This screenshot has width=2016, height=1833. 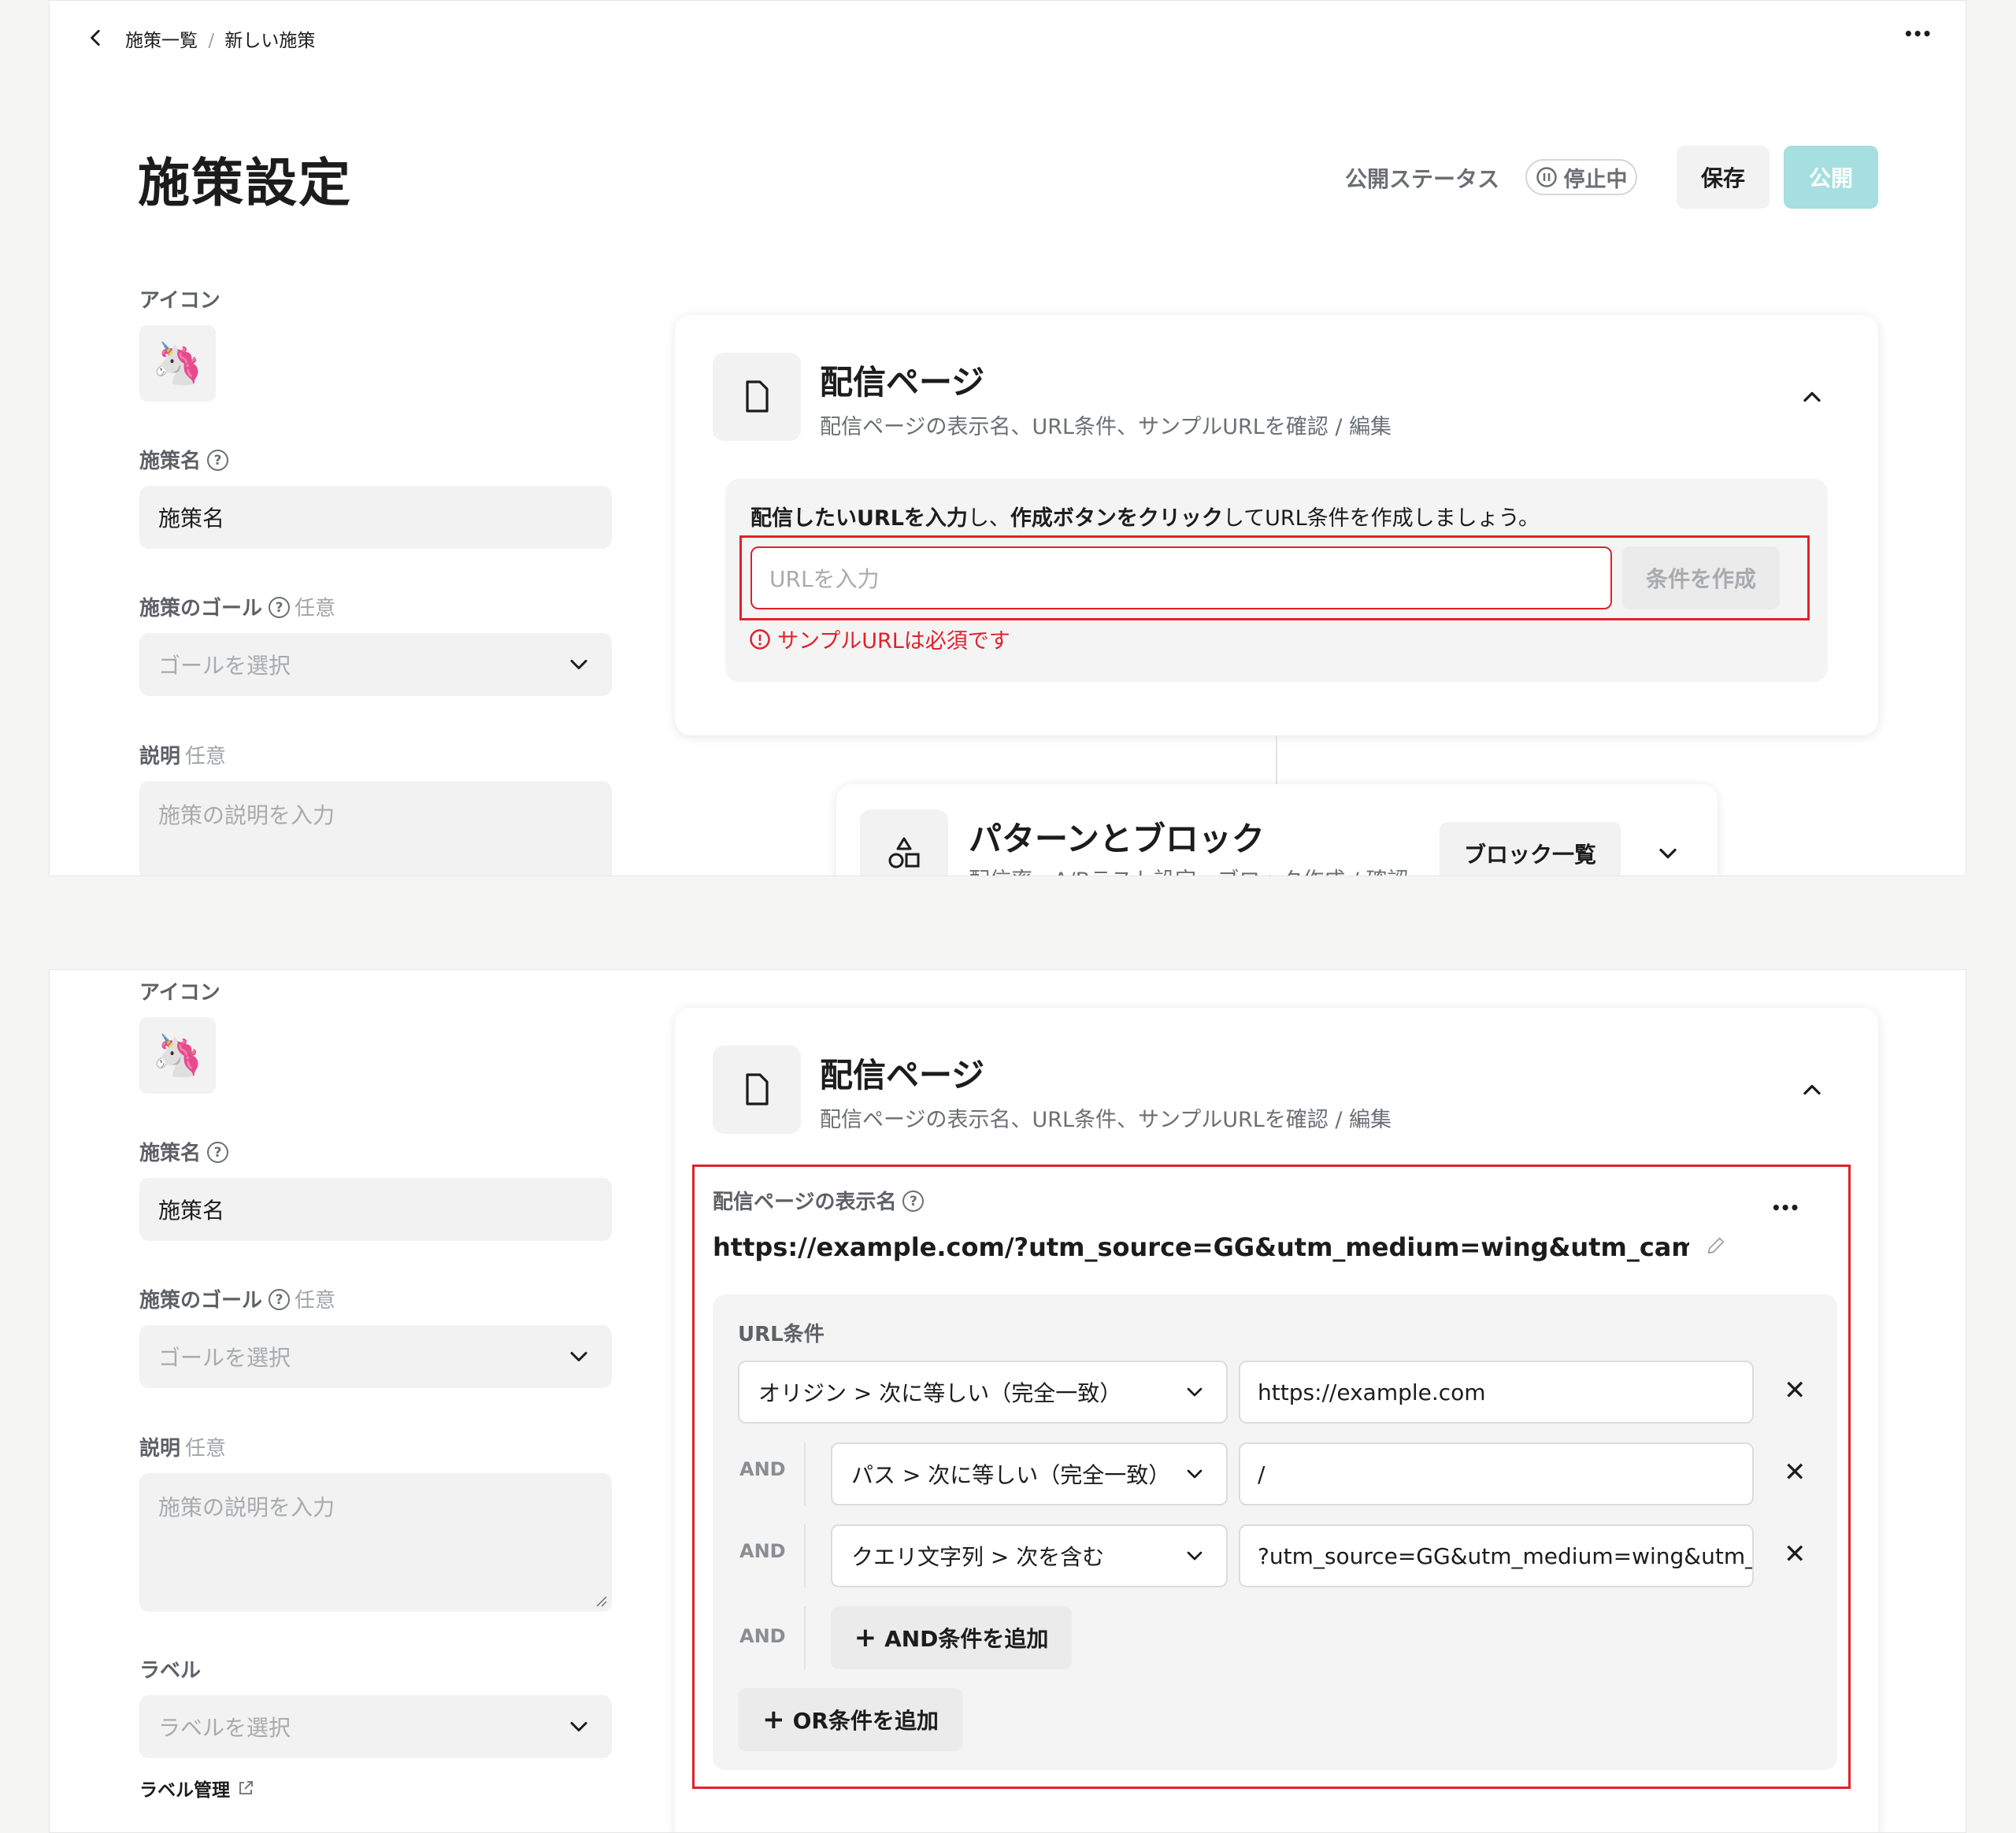 What do you see at coordinates (1422, 179) in the screenshot?
I see `publish-status-label: 公開ステータス` at bounding box center [1422, 179].